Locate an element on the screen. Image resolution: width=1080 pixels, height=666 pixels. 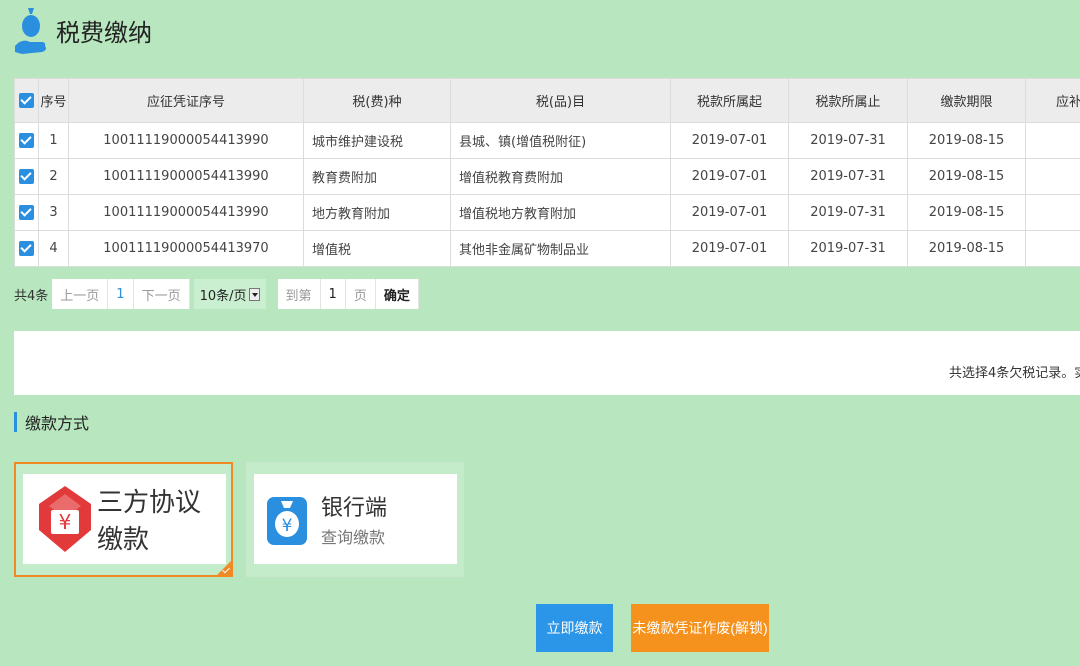
page-size-select: 10条/页 is located at coordinates (229, 294).